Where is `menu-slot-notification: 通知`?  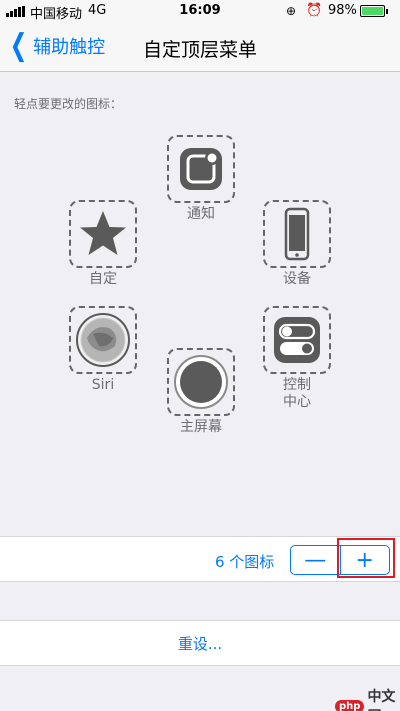
menu-slot-notification: 通知 is located at coordinates (201, 179).